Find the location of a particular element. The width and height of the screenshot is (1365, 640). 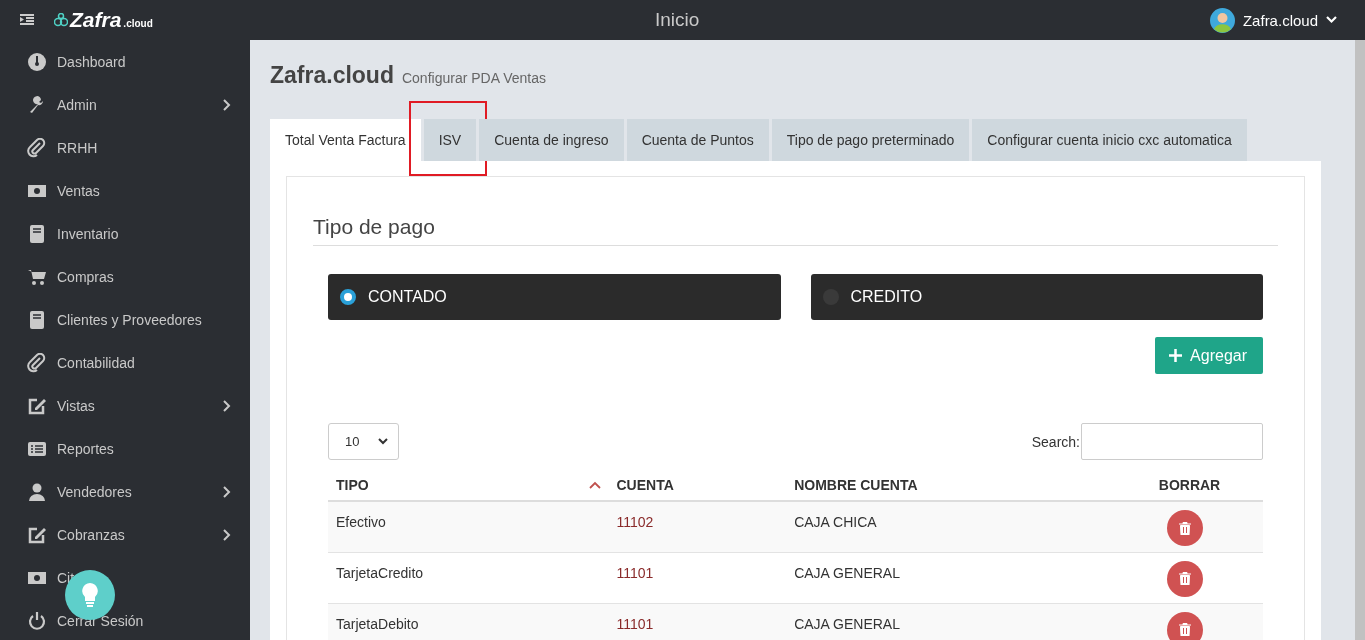

tab: Cuenta de Puntos is located at coordinates (697, 140).